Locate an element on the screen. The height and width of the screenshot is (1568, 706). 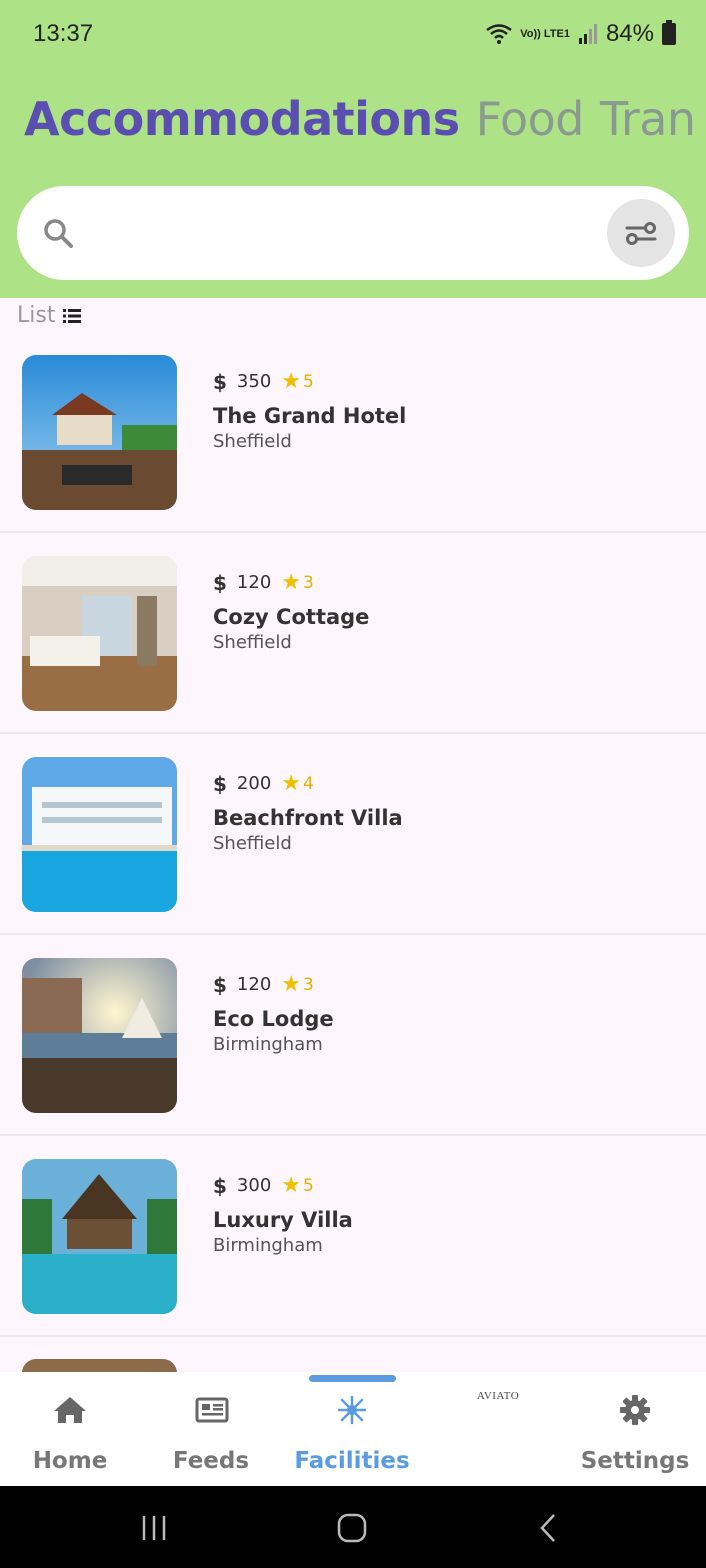
item-info: $120 ★ 3 Eco Lodge Birmingham is located at coordinates (273, 1013).